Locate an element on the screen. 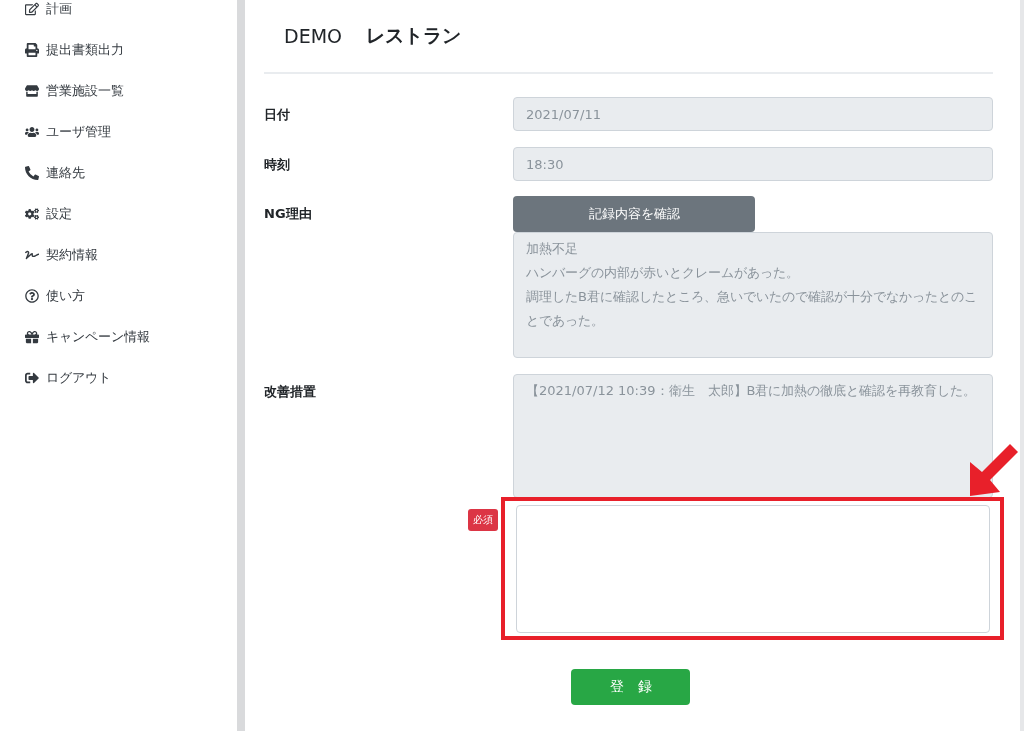 Image resolution: width=1024 pixels, height=731 pixels. field-label: 時刻 is located at coordinates (277, 165).